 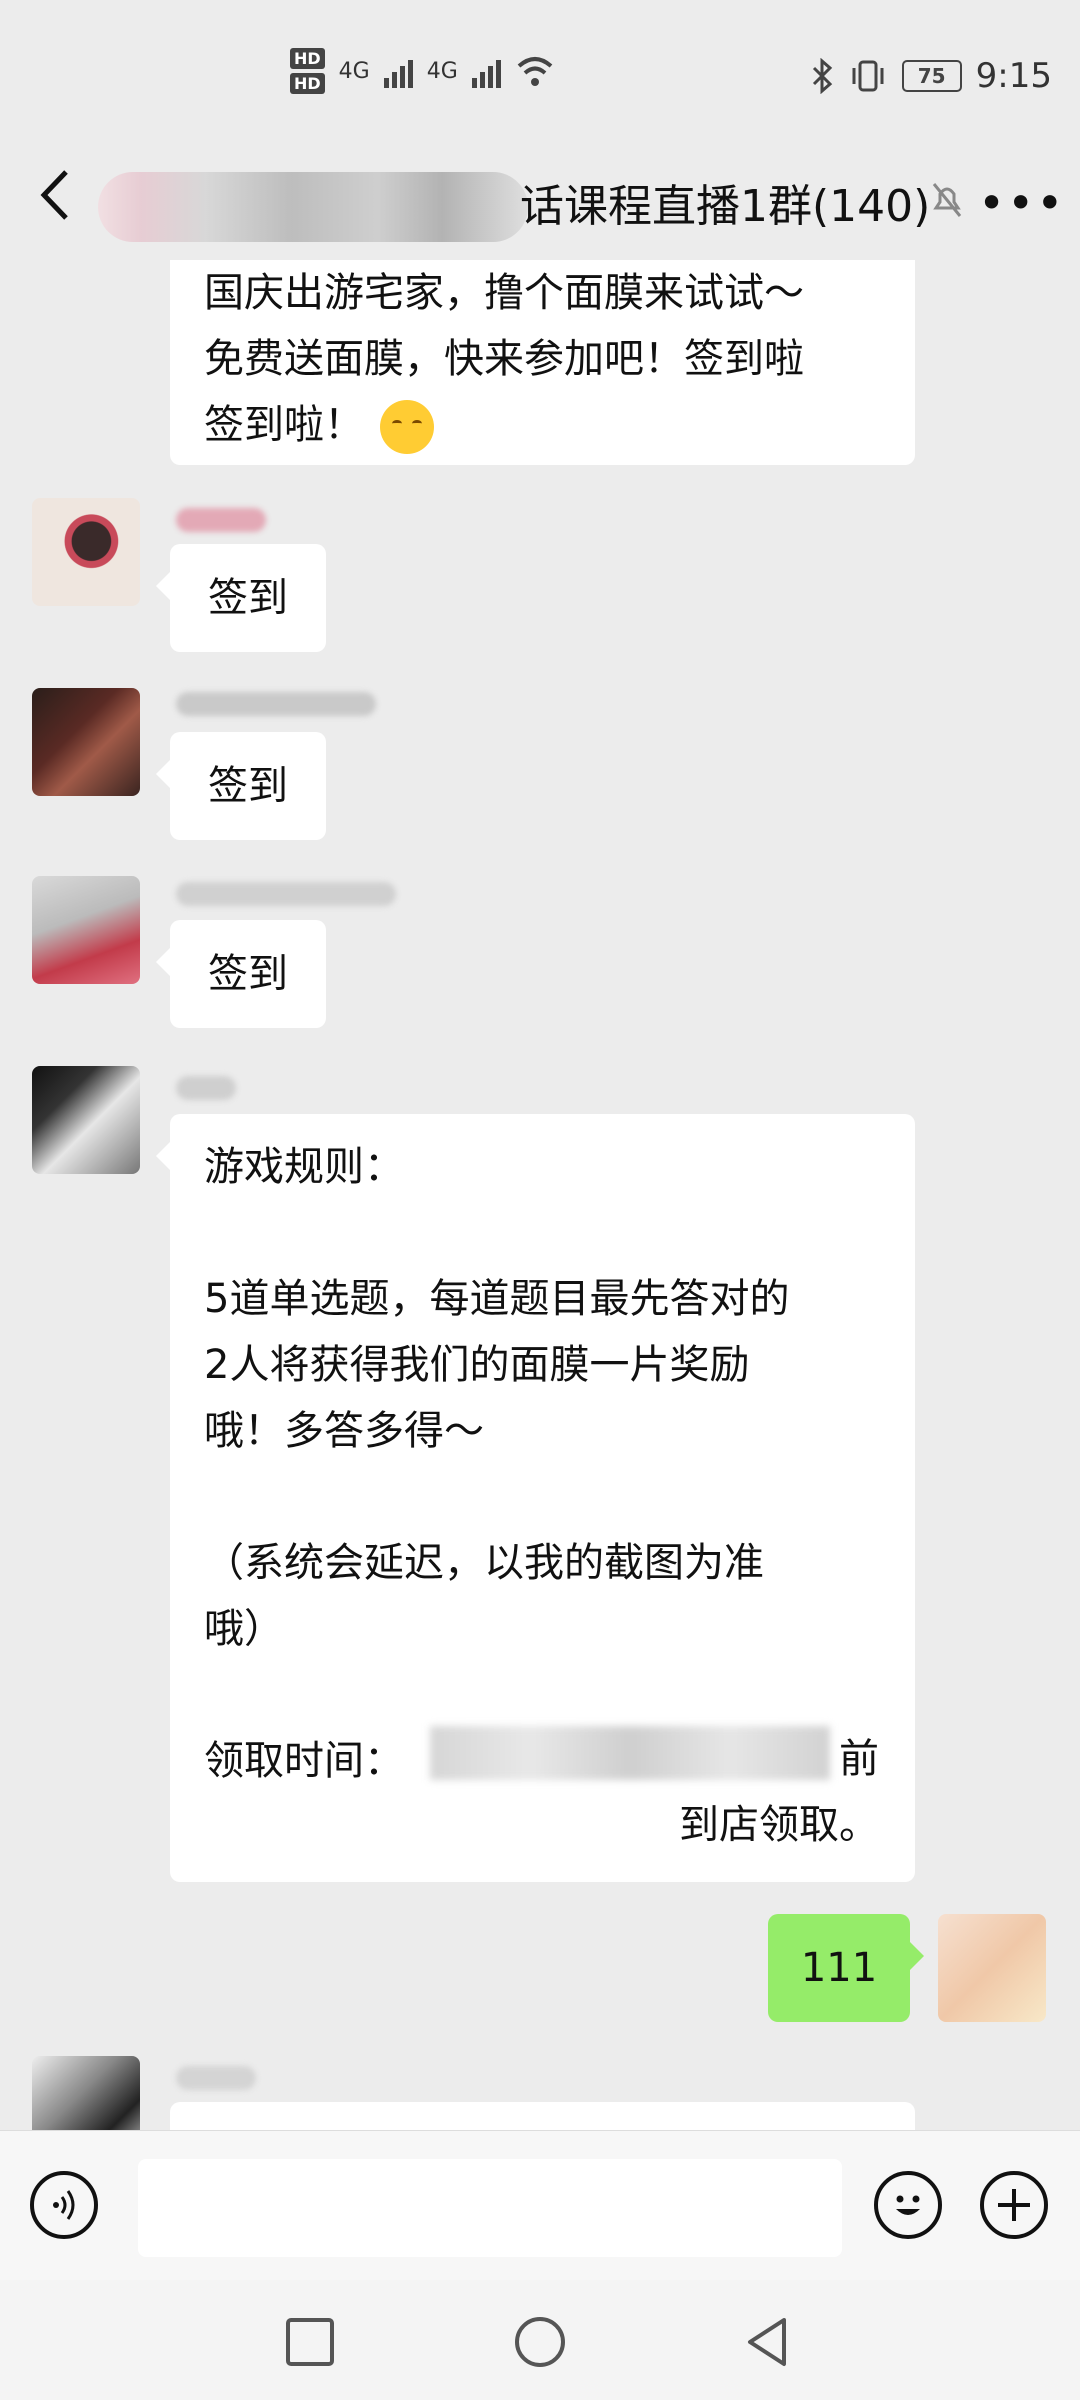 I want to click on emoji-icon, so click(x=908, y=2205).